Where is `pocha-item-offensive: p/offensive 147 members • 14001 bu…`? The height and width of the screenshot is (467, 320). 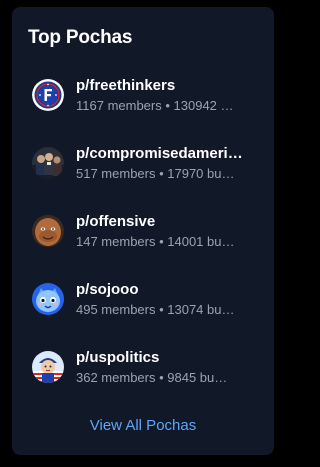 pocha-item-offensive: p/offensive 147 members • 14001 bu… is located at coordinates (147, 231).